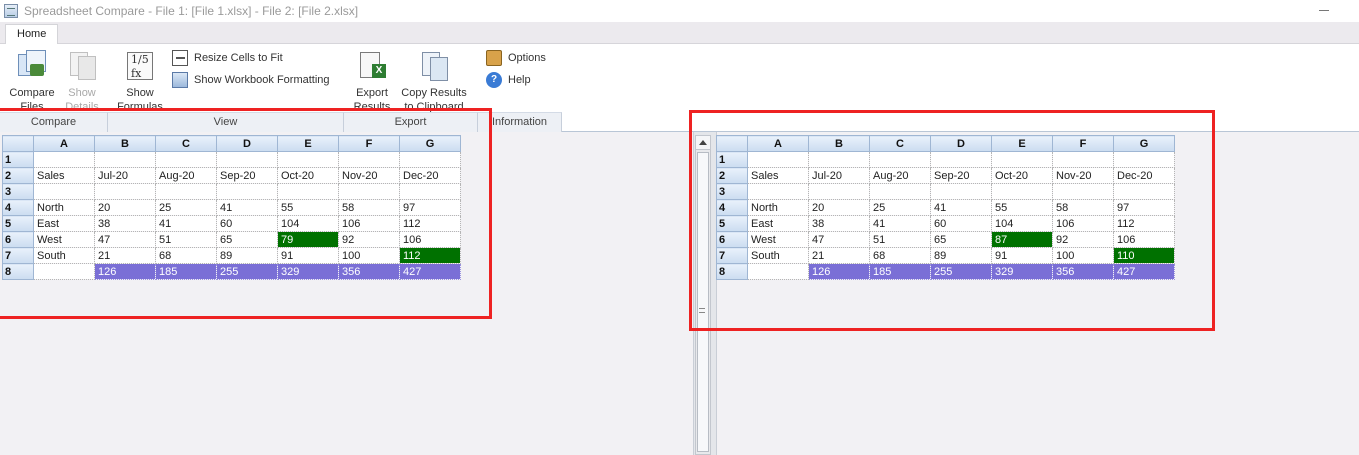  Describe the element at coordinates (369, 207) in the screenshot. I see `sheet-cell: 58` at that location.